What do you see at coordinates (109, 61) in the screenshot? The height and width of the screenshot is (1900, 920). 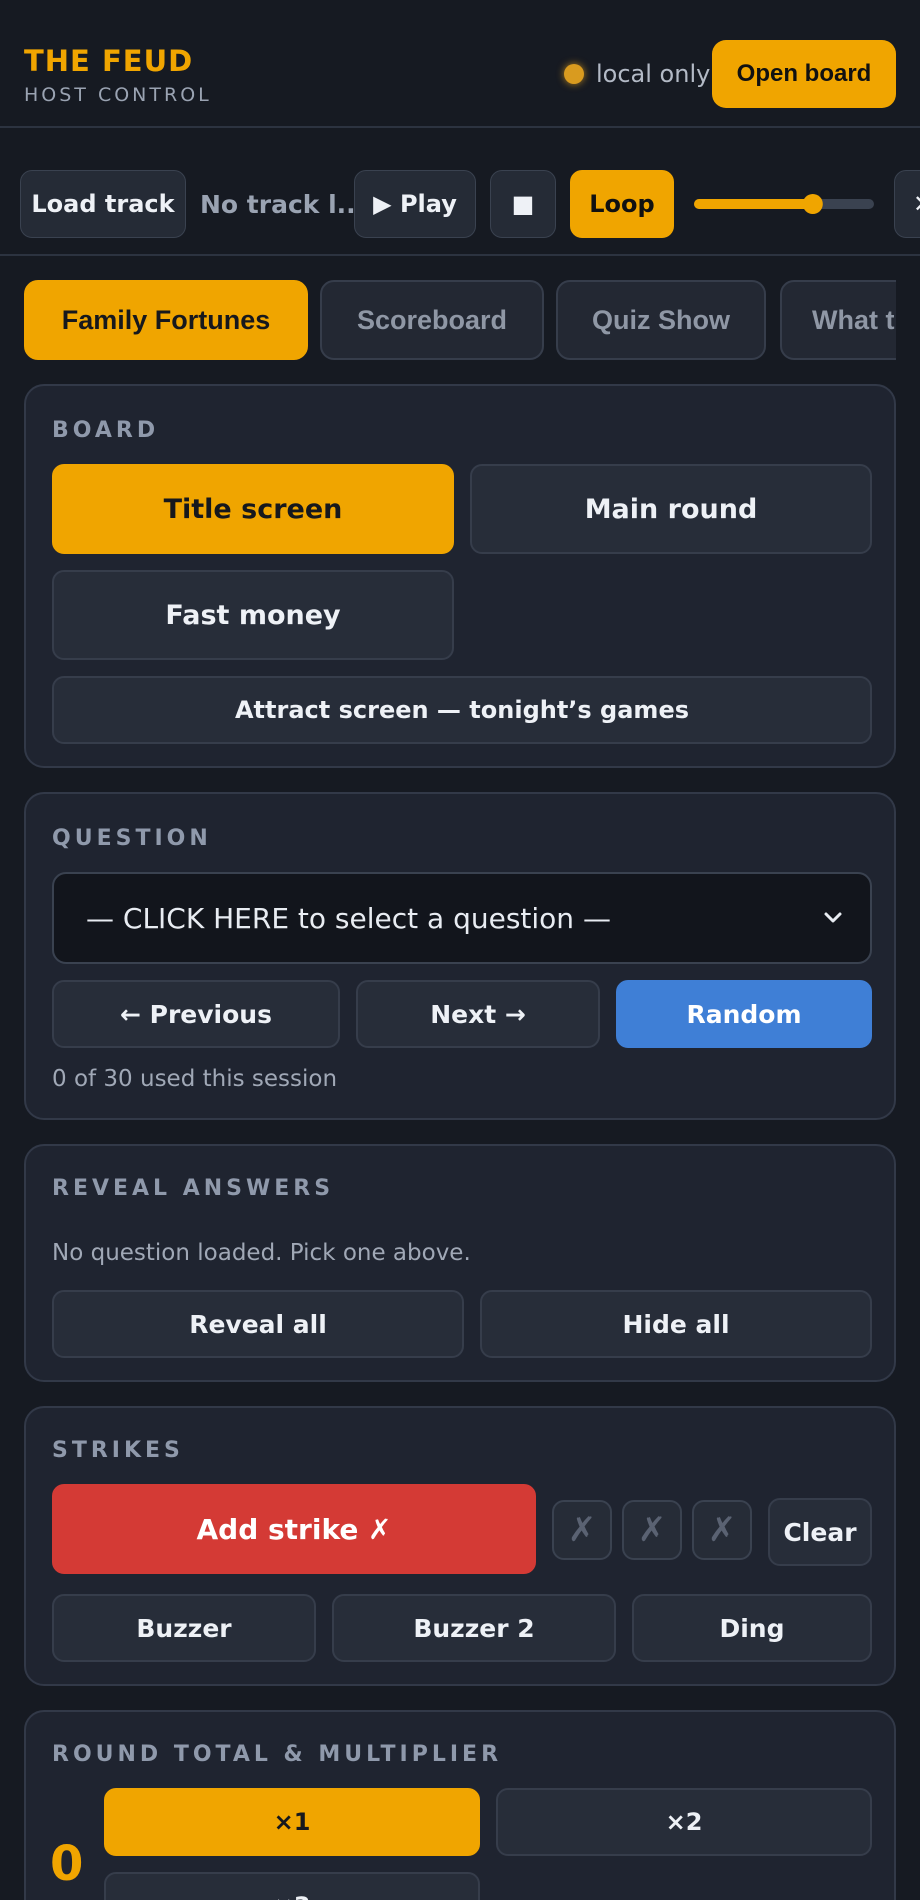 I see `app-title: THE FEUD` at bounding box center [109, 61].